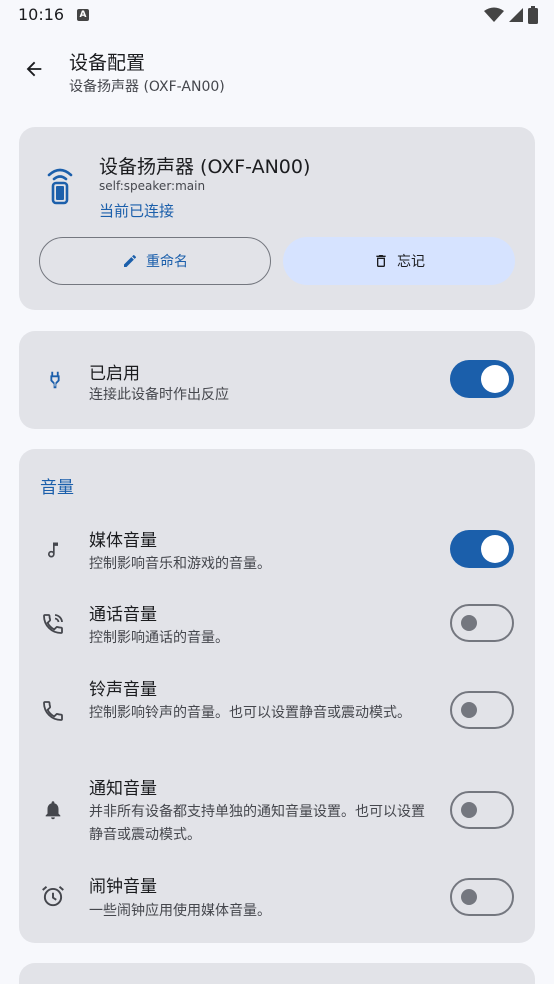 Image resolution: width=554 pixels, height=984 pixels. I want to click on alarm-volume-desc: 一些闹钟应用使用媒体音量。, so click(180, 911).